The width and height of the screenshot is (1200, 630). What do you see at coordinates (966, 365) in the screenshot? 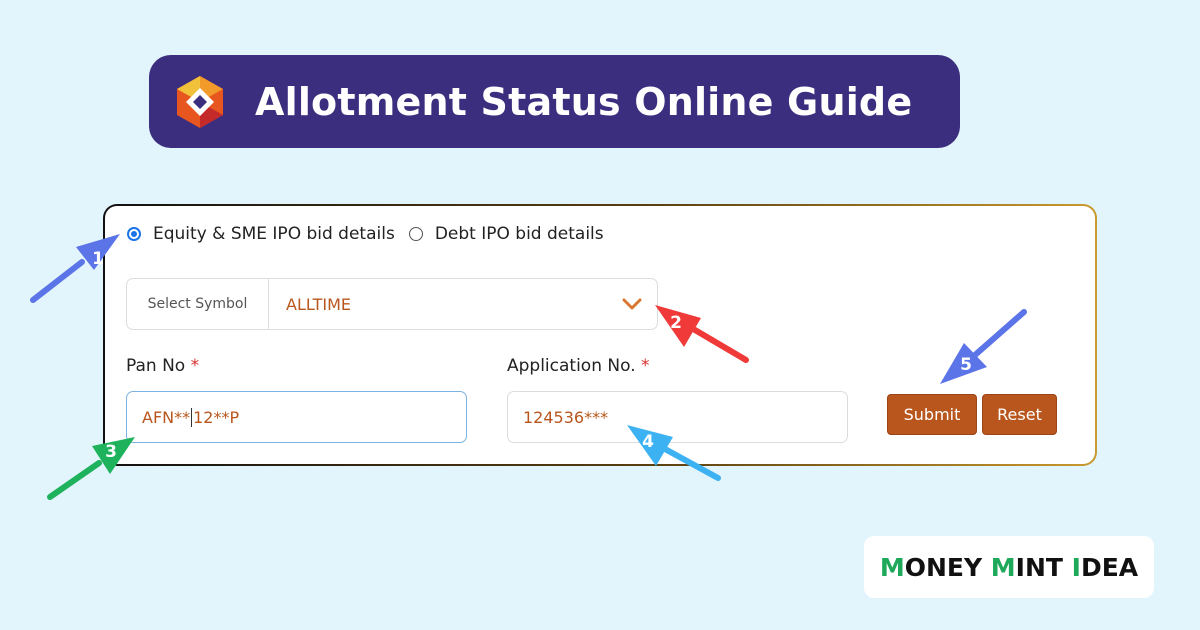
I see `marker-5-label: 5` at bounding box center [966, 365].